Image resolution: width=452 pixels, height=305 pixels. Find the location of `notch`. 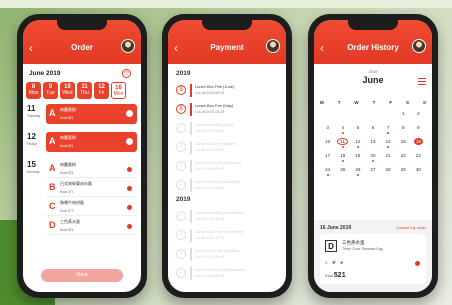

notch is located at coordinates (82, 25).